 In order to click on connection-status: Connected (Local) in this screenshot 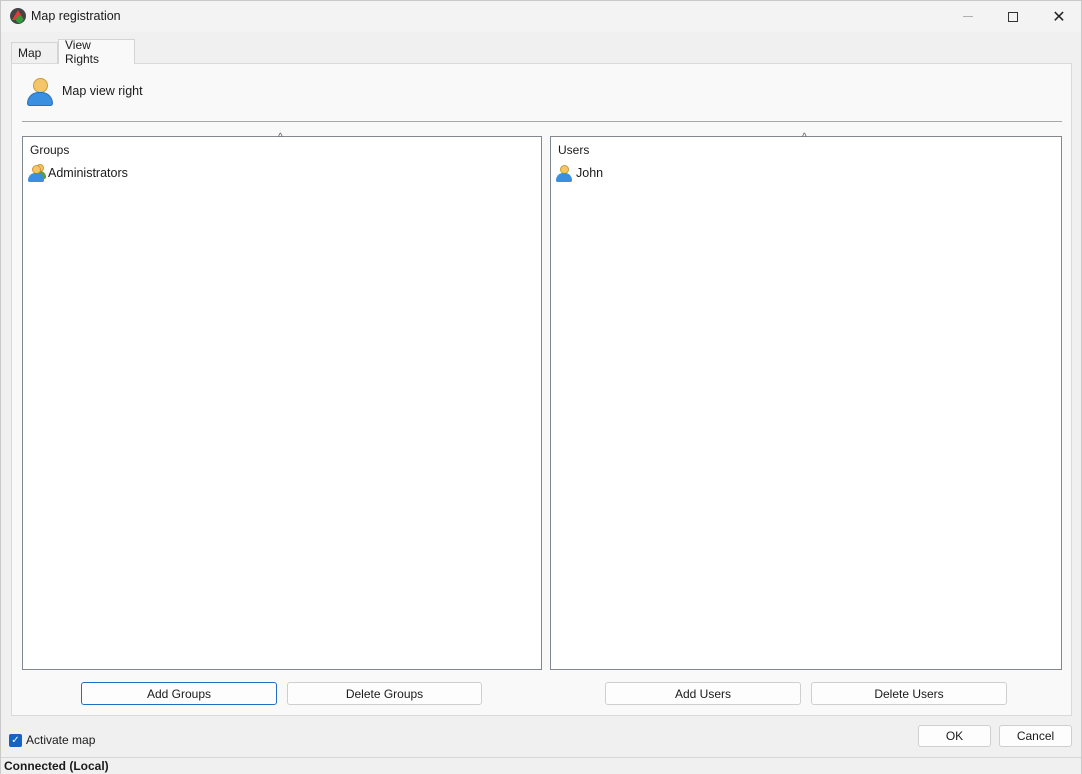, I will do `click(56, 766)`.